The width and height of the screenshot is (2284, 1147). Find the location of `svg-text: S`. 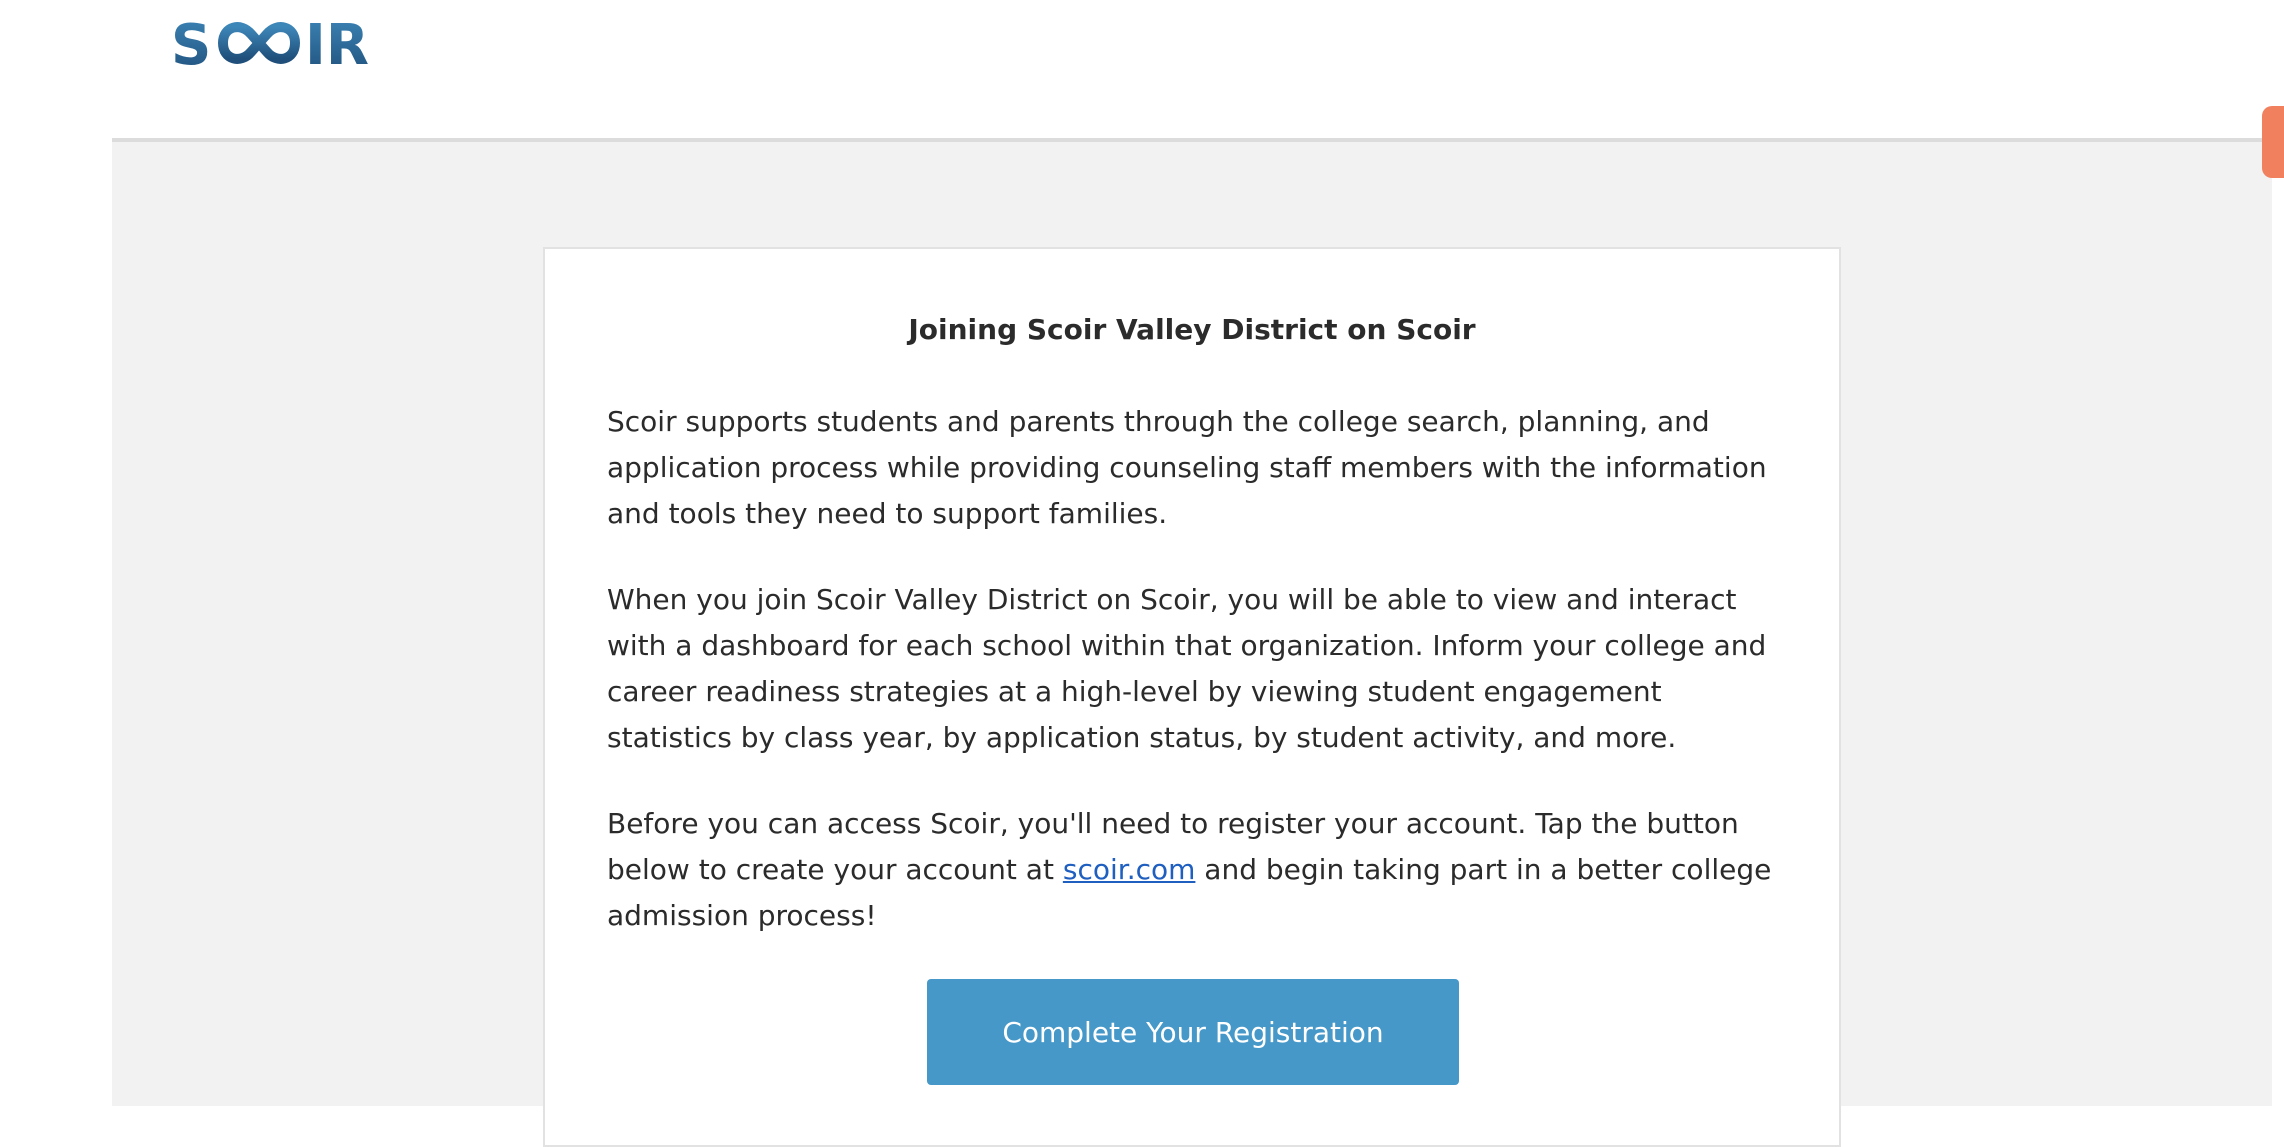

svg-text: S is located at coordinates (191, 43).